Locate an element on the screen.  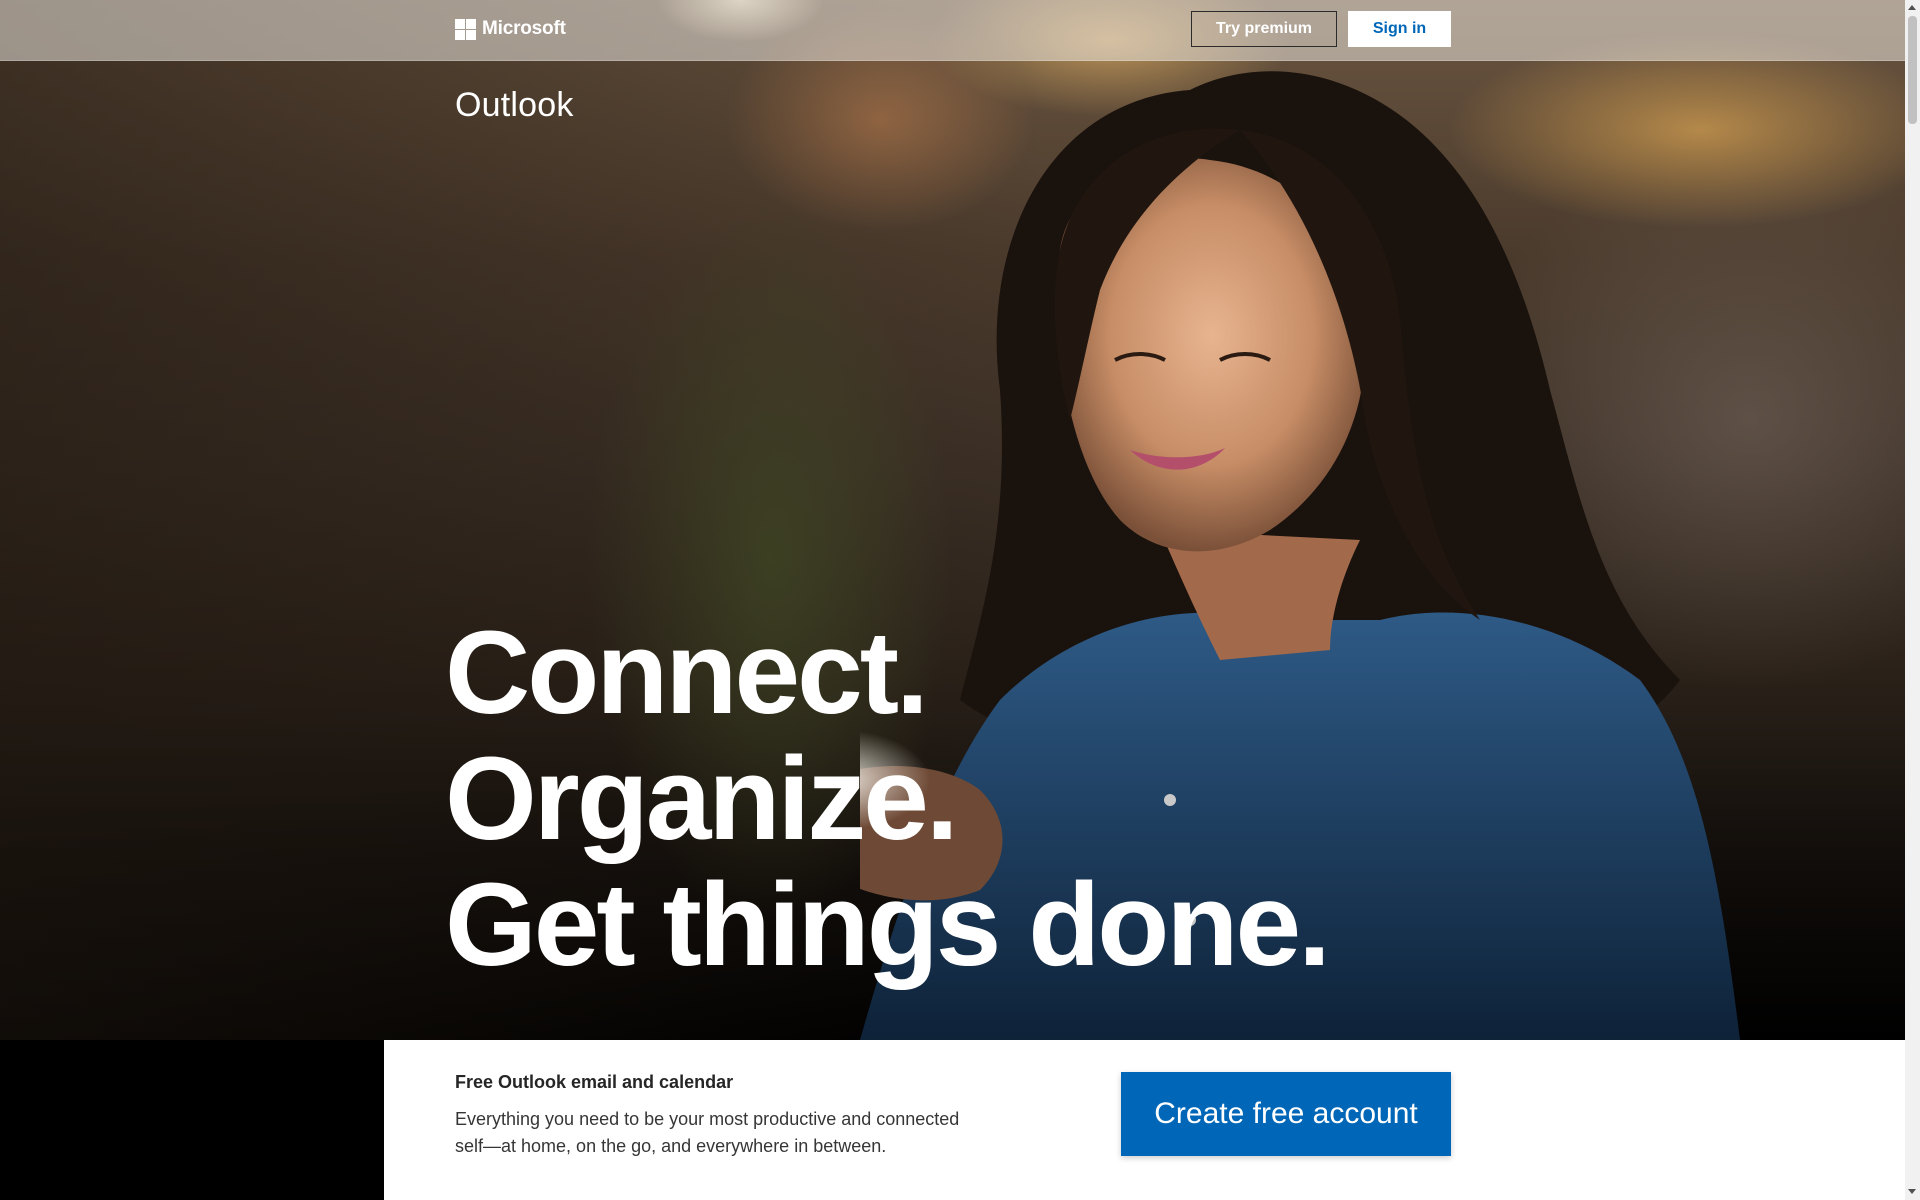
page-scrollbar is located at coordinates (1912, 600).